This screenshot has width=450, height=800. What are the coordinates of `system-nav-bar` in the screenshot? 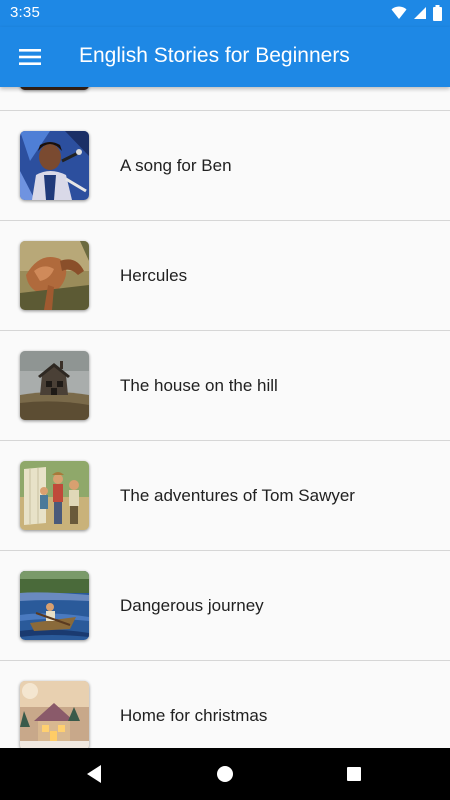 It's located at (225, 774).